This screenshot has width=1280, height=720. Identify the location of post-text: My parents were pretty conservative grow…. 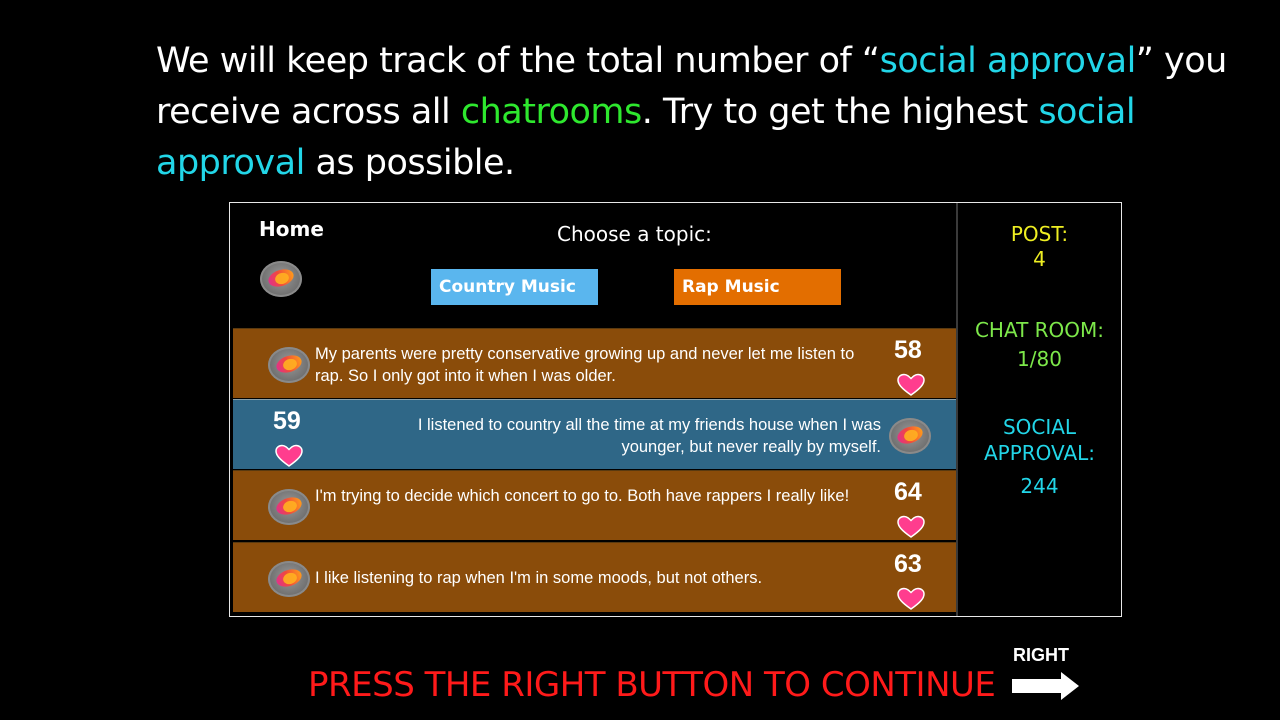
(585, 365).